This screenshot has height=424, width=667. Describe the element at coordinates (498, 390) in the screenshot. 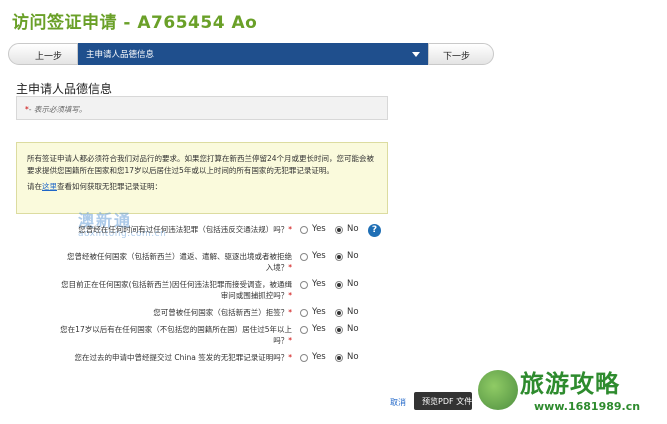

I see `logo-leaf-icon` at that location.